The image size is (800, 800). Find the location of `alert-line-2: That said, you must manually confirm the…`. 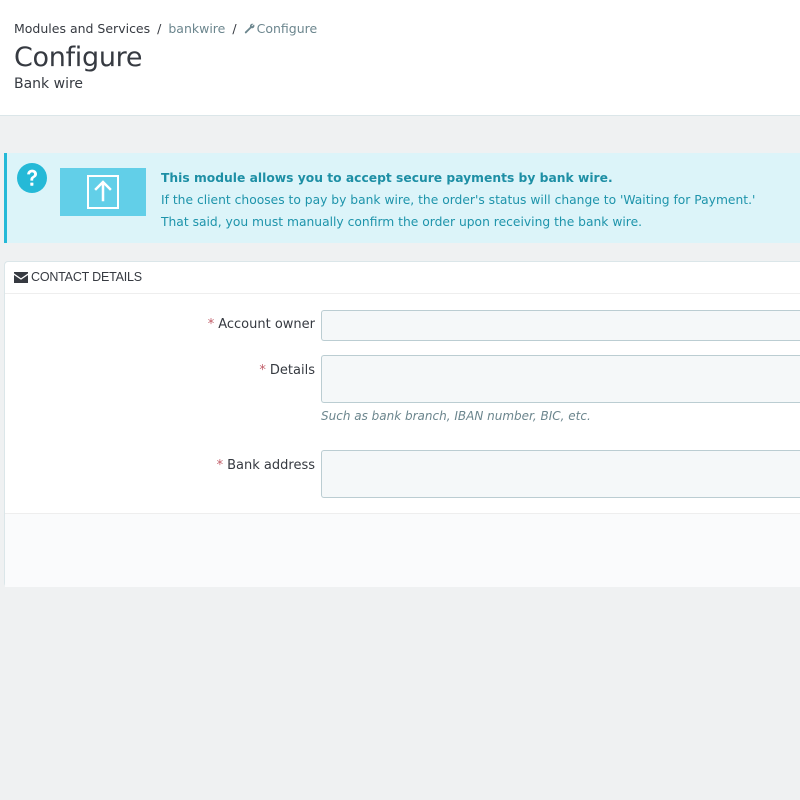

alert-line-2: That said, you must manually confirm the… is located at coordinates (402, 222).